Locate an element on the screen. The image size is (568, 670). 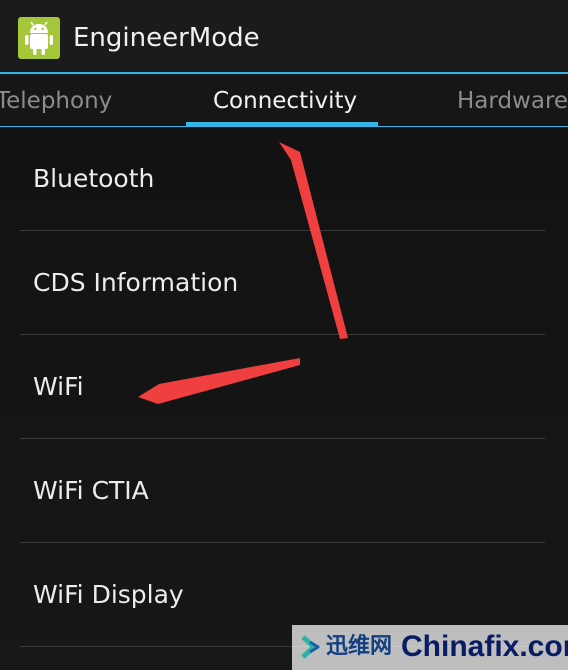
menu-item-label: CDS Information is located at coordinates (136, 282).